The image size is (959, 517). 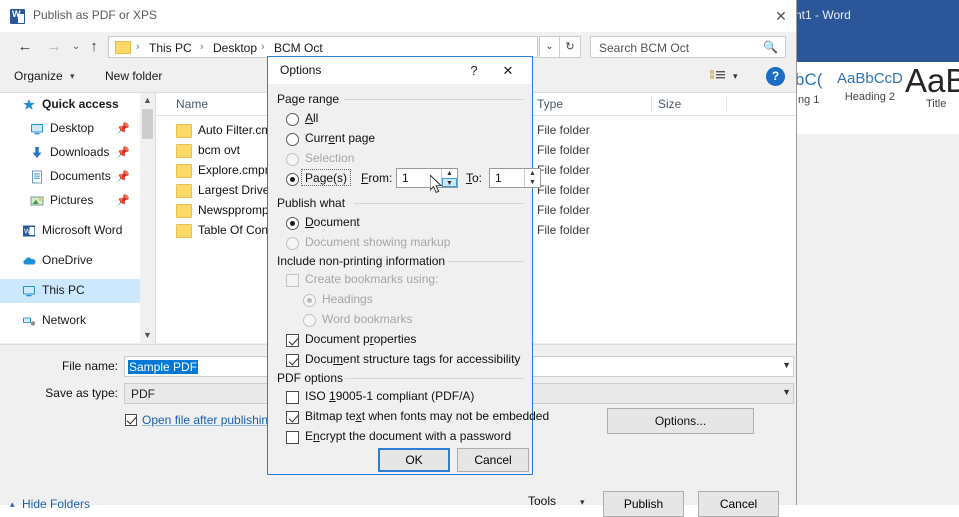 I want to click on sidebar-item-microsoft-word: W Microsoft Word, so click(x=70, y=231).